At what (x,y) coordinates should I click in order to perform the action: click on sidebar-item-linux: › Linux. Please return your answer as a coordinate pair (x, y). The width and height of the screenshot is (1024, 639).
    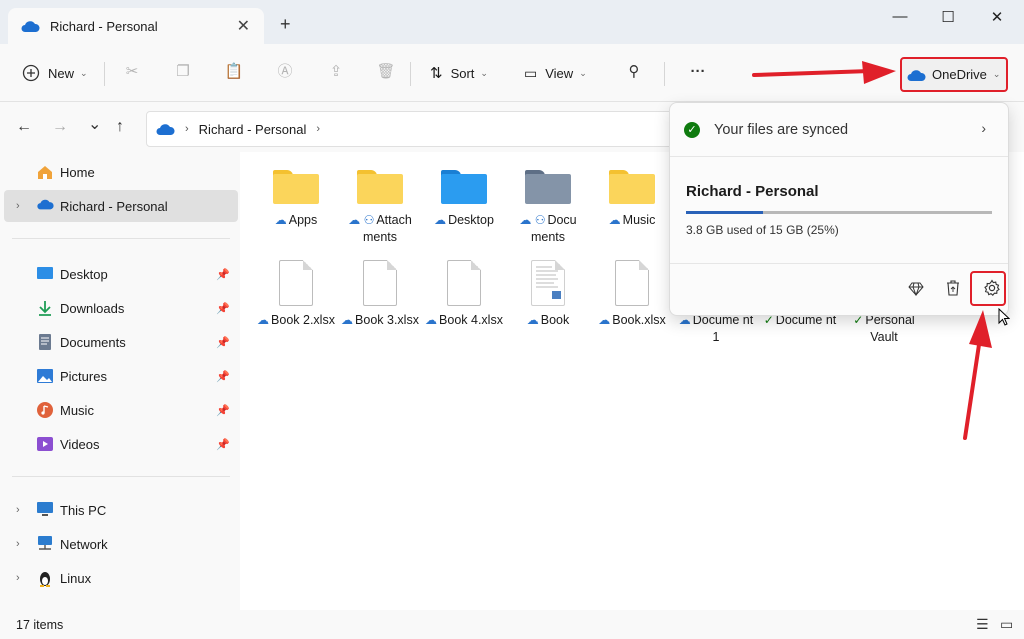
    Looking at the image, I should click on (119, 578).